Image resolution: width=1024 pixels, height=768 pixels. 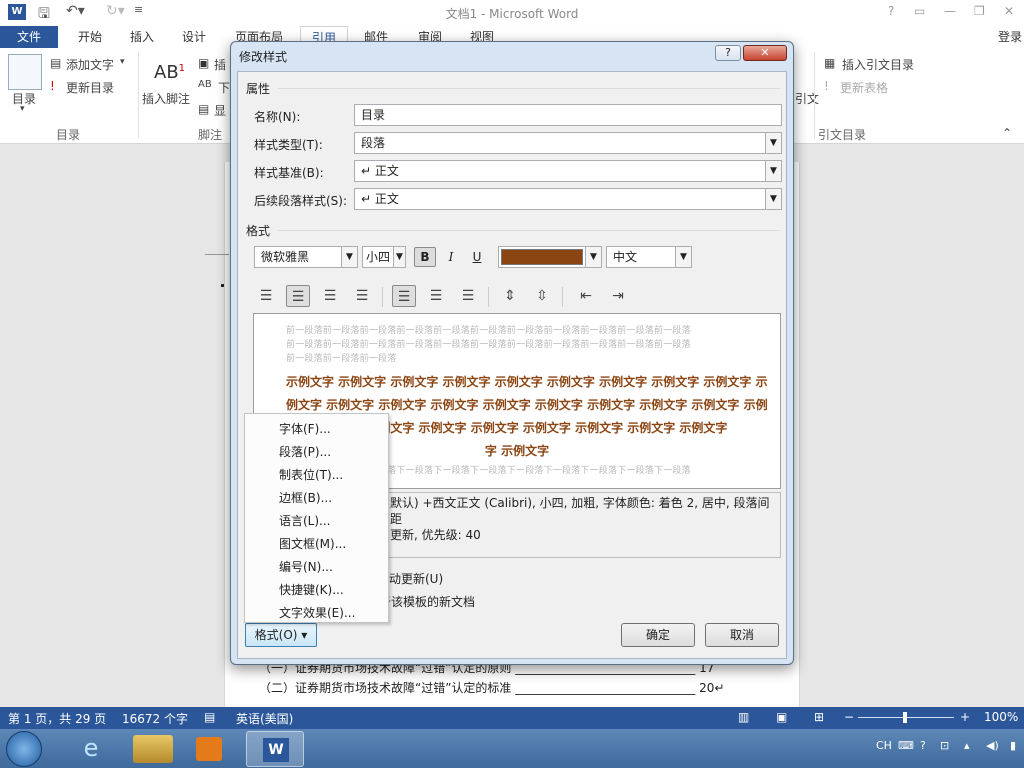 I want to click on decrease-spacing-icon: ⇳, so click(x=542, y=296).